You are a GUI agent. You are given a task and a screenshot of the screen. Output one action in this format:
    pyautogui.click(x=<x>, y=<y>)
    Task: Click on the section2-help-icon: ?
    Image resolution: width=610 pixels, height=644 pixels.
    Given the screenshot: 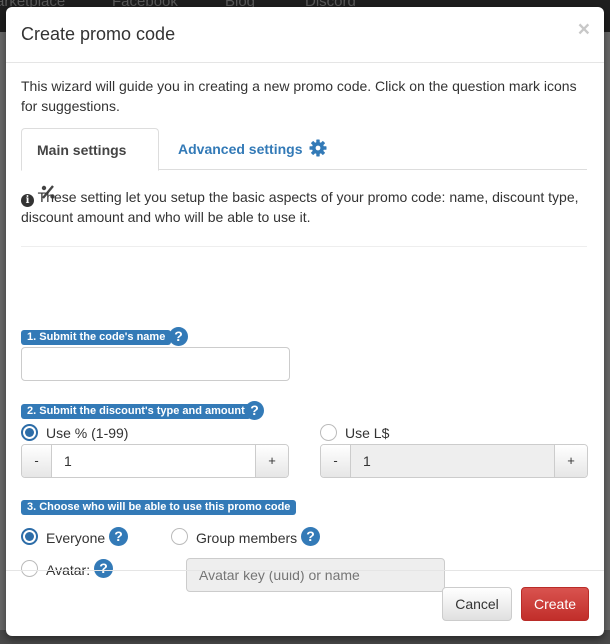 What is the action you would take?
    pyautogui.click(x=254, y=410)
    